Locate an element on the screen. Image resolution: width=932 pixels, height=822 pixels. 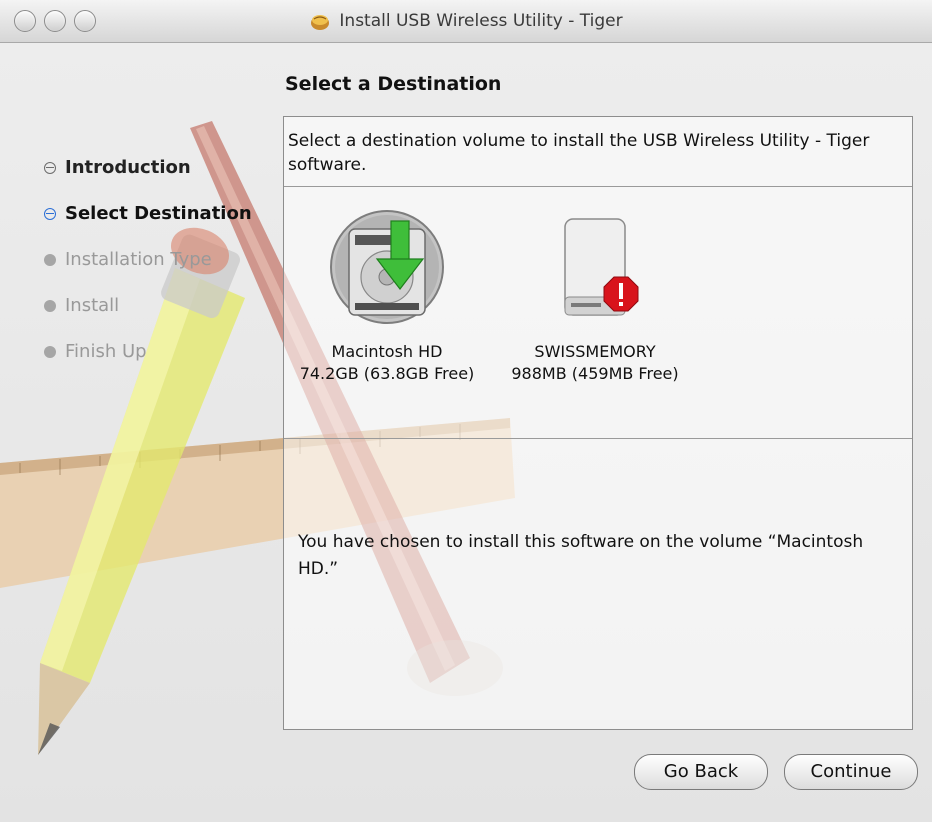
hard-drive-install-icon is located at coordinates (387, 267).